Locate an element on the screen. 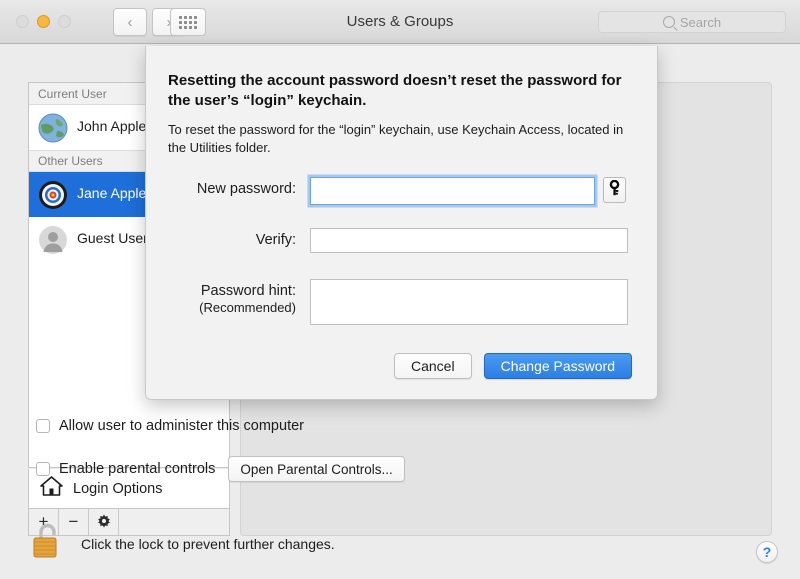 The height and width of the screenshot is (579, 800). sheet-button-row: Cancel Change Password is located at coordinates (513, 366).